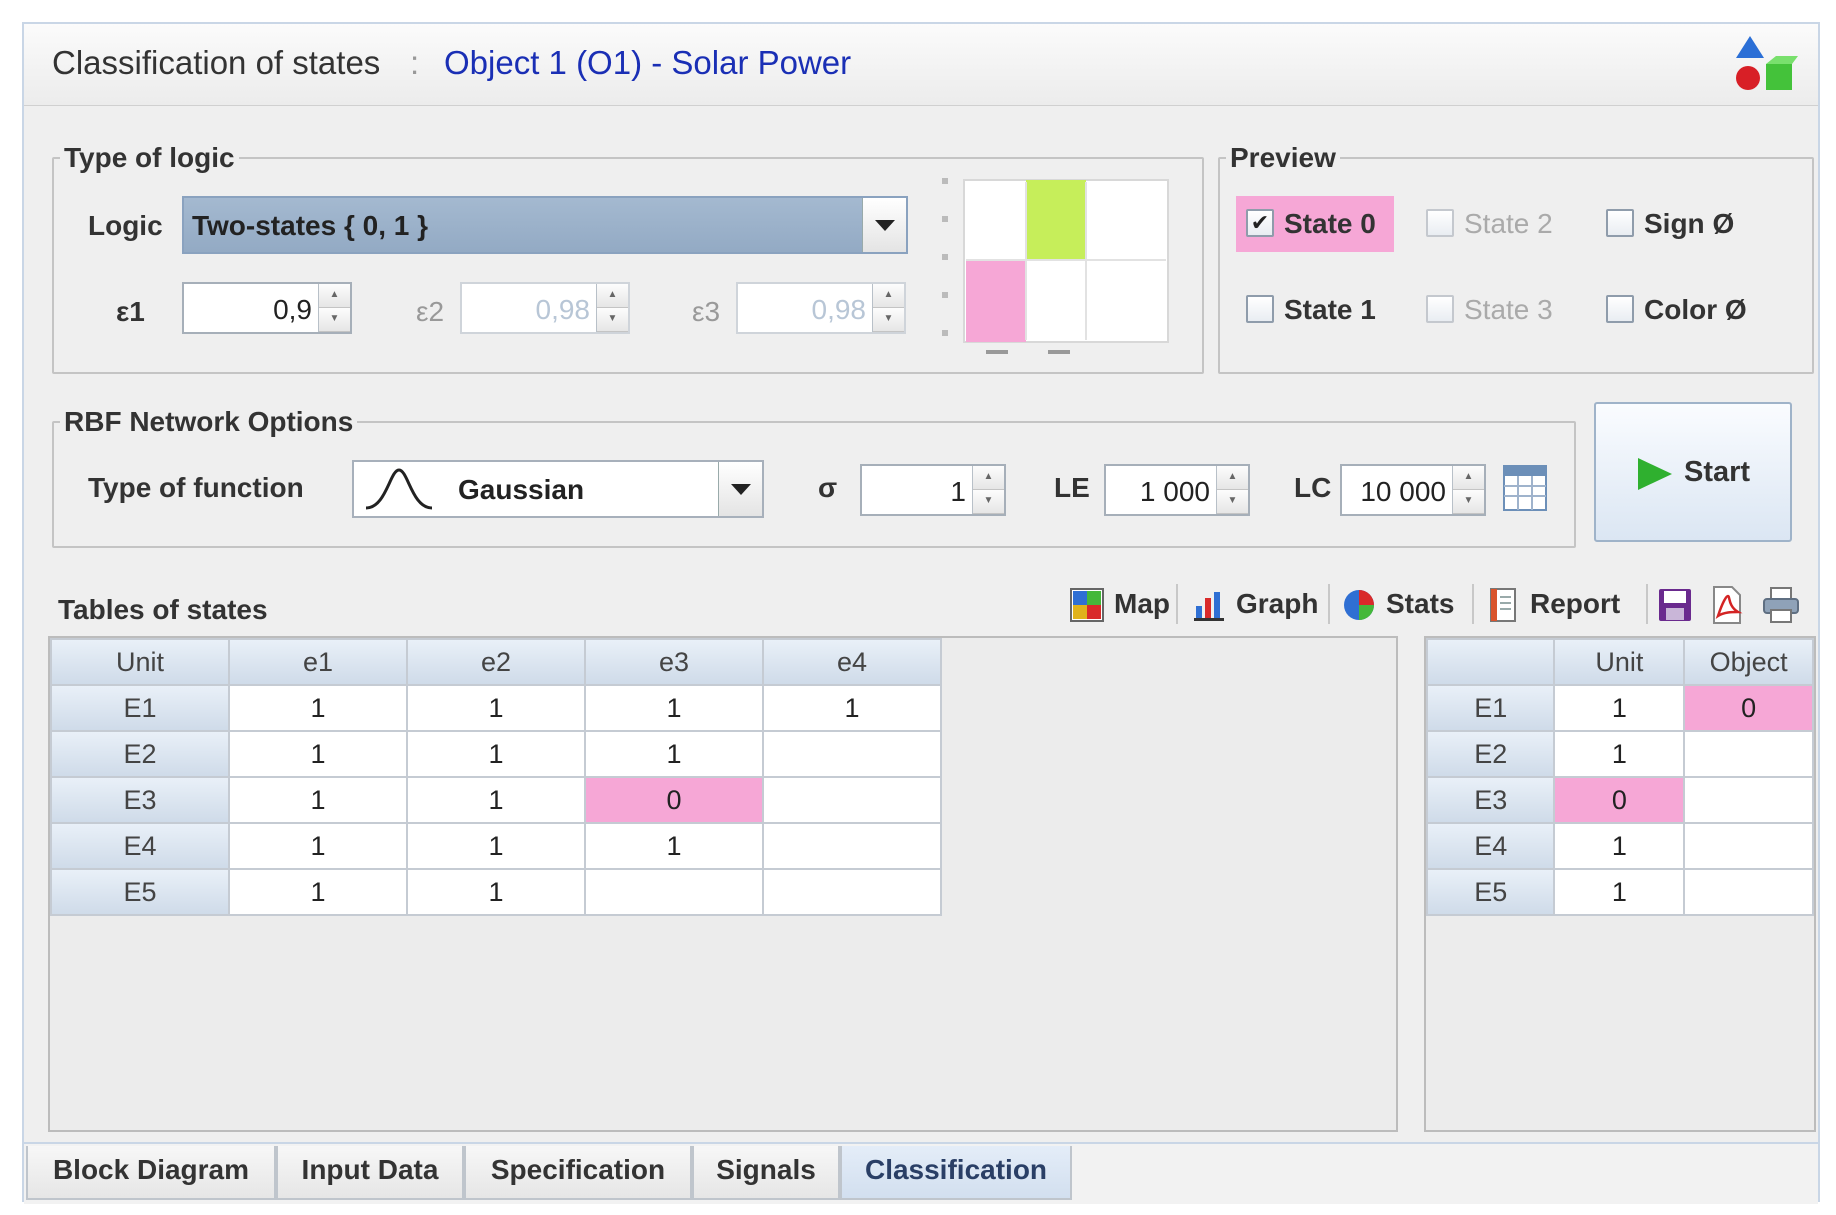 The width and height of the screenshot is (1836, 1215). Describe the element at coordinates (888, 296) in the screenshot. I see `e3-up-button: ▲` at that location.